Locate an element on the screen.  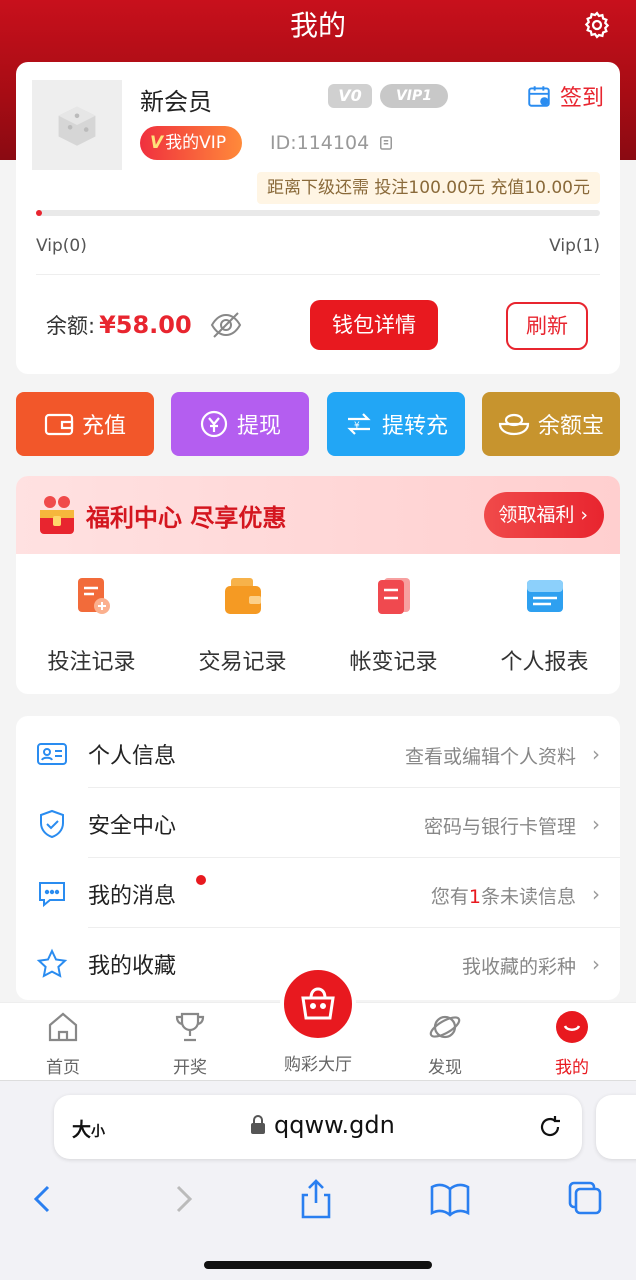
unread-dot is located at coordinates (201, 880).